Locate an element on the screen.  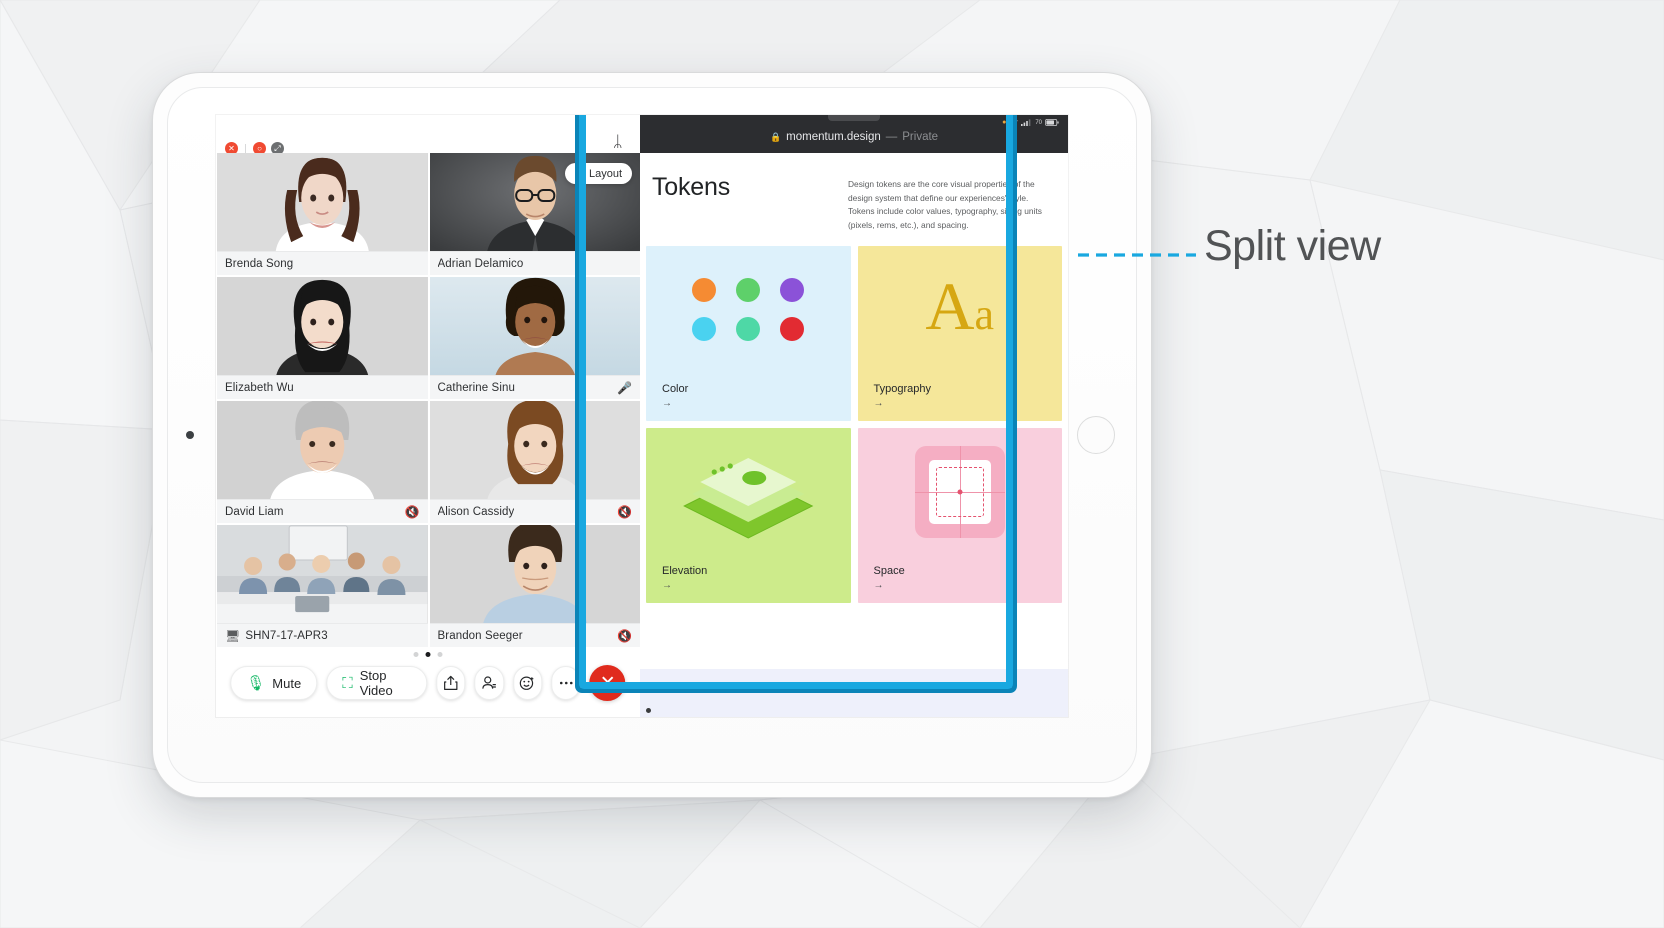
battery-percent-label: 70 is located at coordinates (1038, 122).